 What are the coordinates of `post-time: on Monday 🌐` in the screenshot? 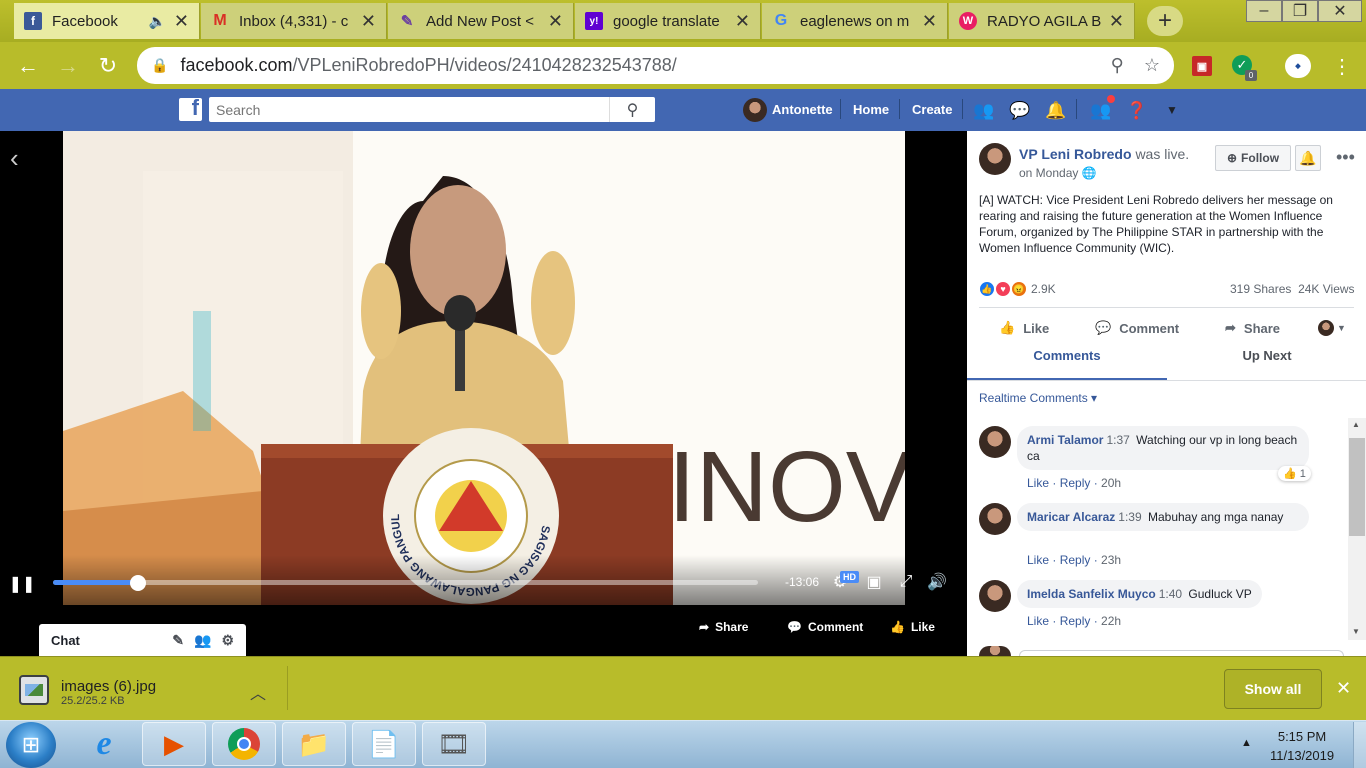 It's located at (1058, 173).